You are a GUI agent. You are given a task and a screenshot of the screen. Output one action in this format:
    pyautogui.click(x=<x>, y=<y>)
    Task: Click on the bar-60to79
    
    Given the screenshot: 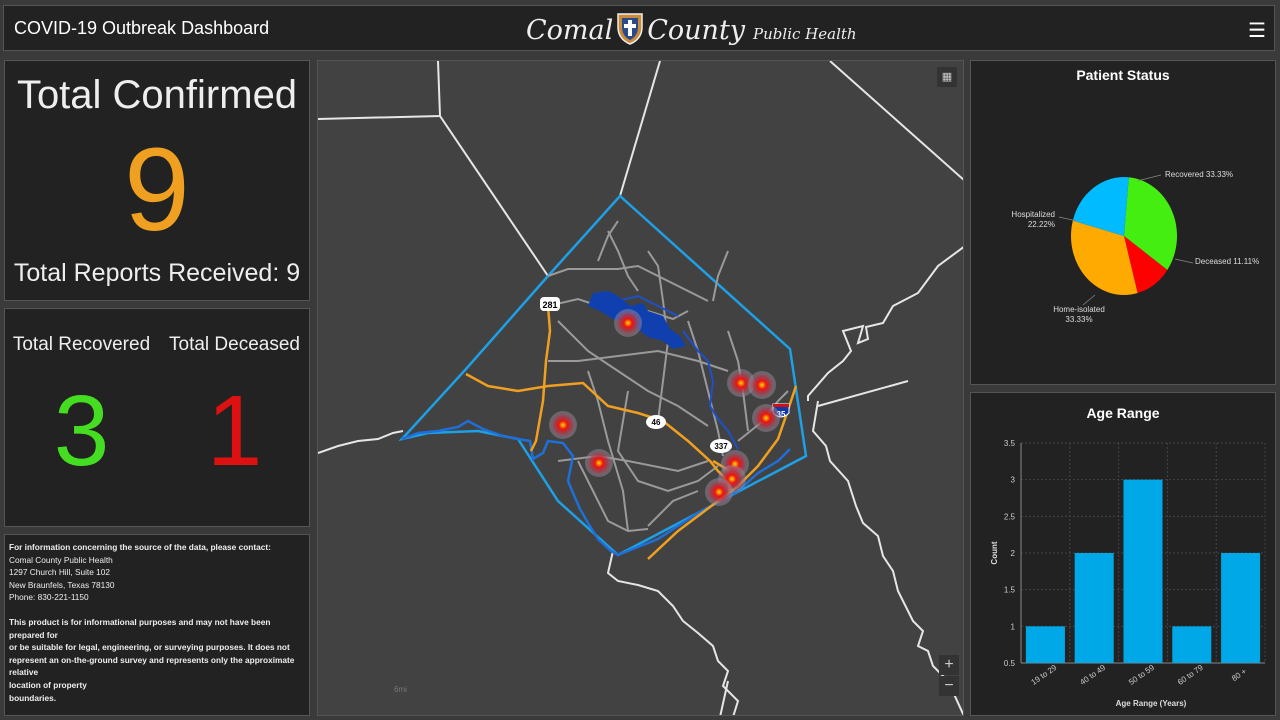 What is the action you would take?
    pyautogui.click(x=1192, y=644)
    